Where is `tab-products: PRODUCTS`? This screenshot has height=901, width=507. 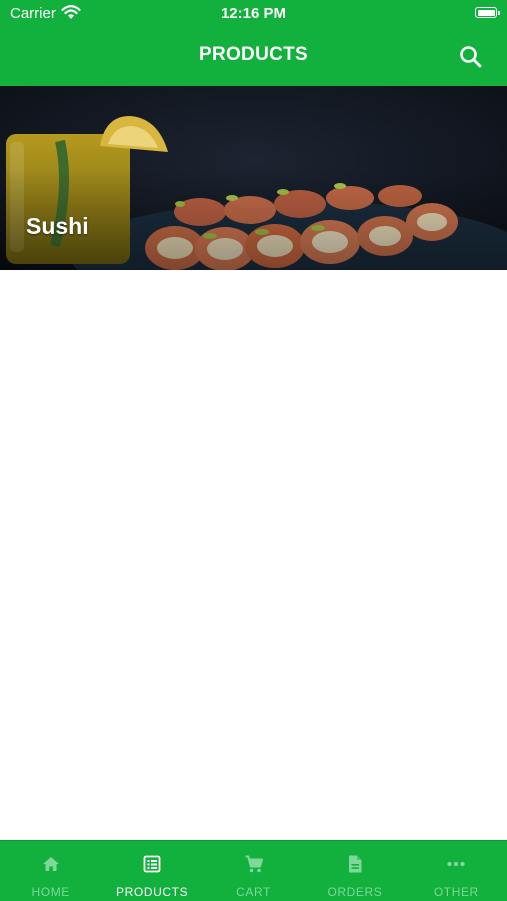
tab-products: PRODUCTS is located at coordinates (151, 871).